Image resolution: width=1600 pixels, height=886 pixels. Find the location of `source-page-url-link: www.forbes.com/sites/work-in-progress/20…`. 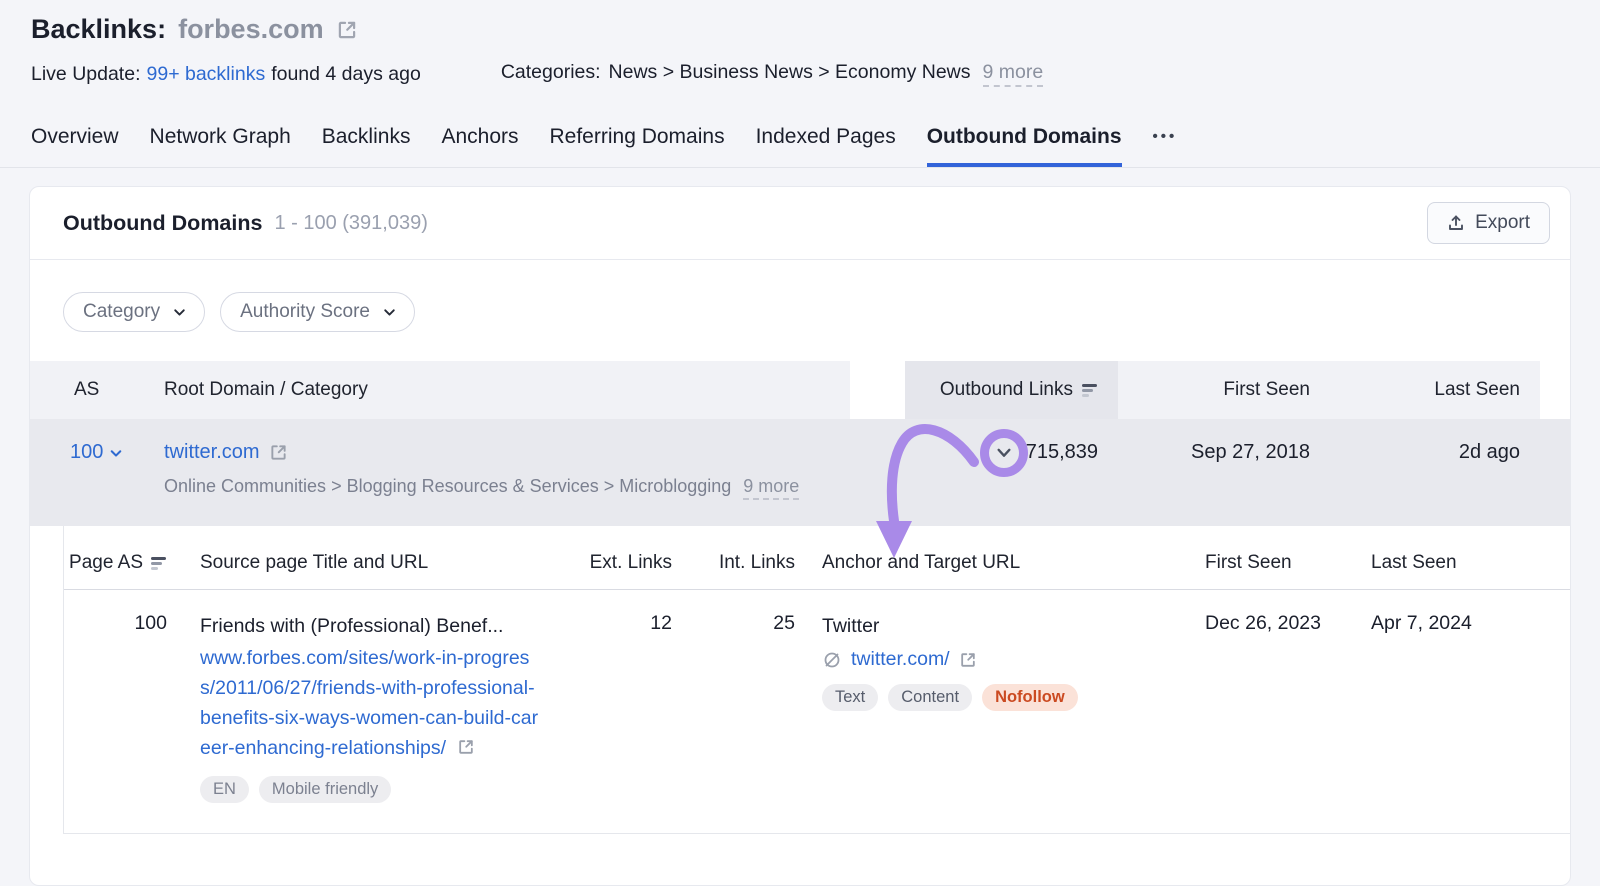

source-page-url-link: www.forbes.com/sites/work-in-progress/20… is located at coordinates (369, 703).